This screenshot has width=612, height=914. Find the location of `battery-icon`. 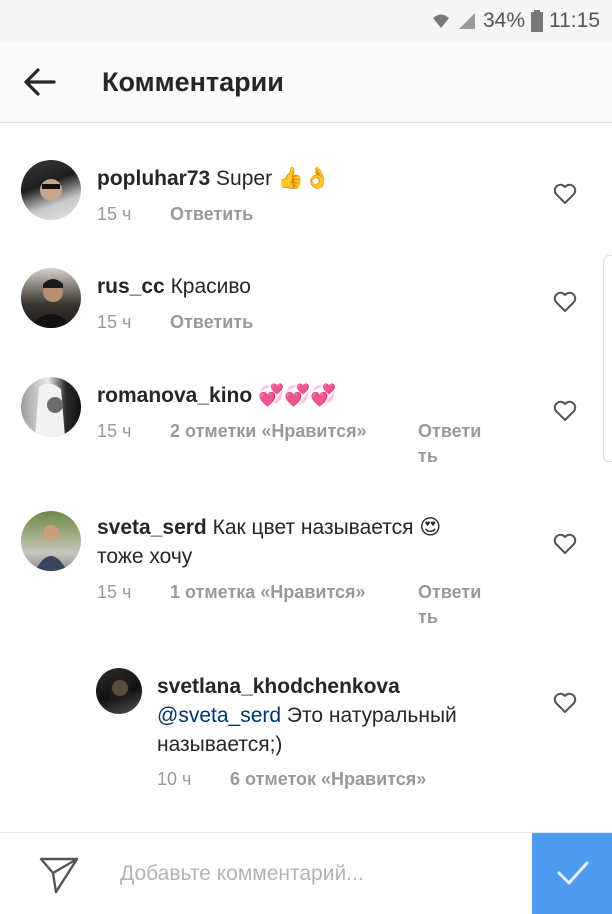

battery-icon is located at coordinates (537, 21).